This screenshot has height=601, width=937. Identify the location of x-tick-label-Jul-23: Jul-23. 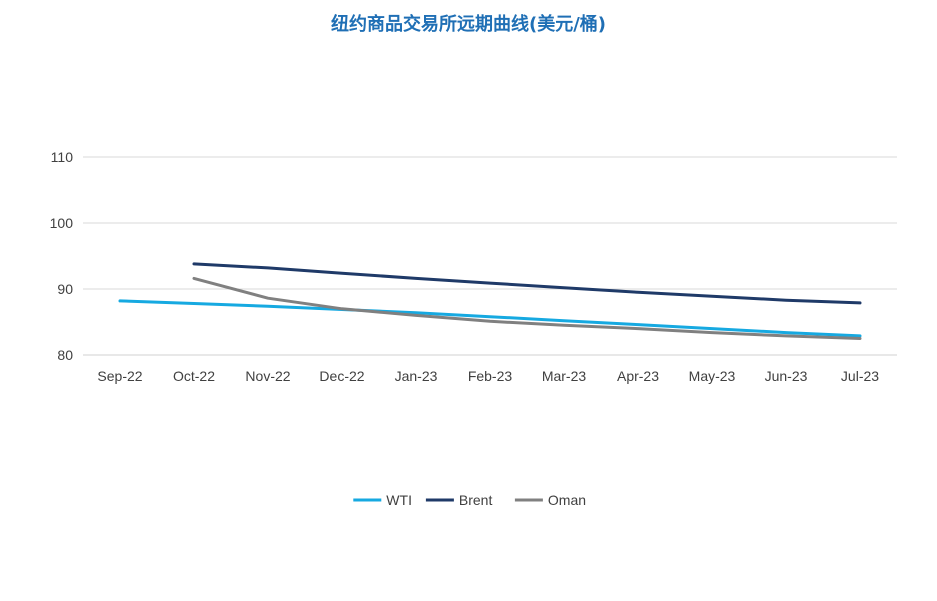
(860, 376).